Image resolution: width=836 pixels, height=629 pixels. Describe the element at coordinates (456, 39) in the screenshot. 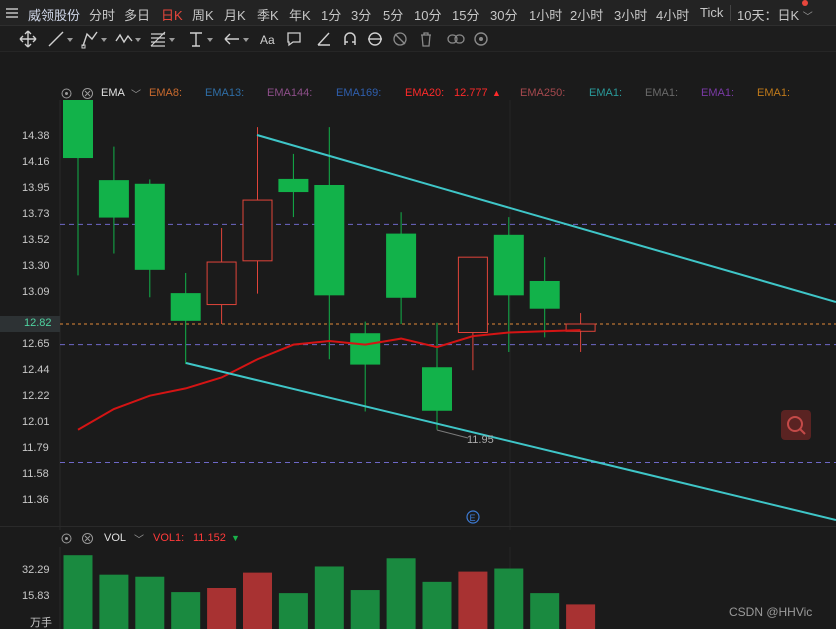

I see `link-icon` at that location.